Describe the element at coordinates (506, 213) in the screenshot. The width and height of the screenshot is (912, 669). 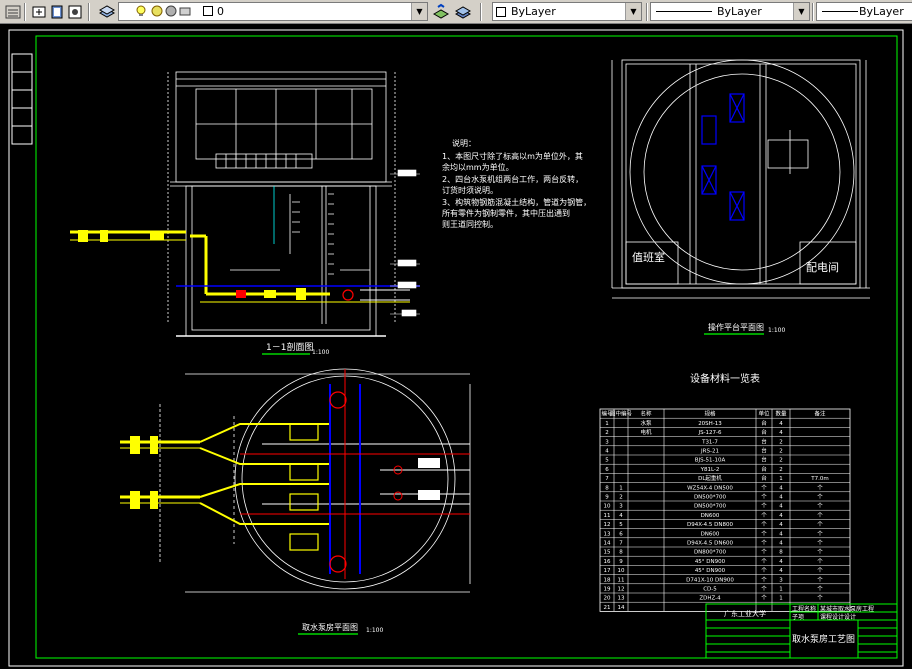
I see `note-line: 所有零件为钢制零件，其中压出通到` at that location.